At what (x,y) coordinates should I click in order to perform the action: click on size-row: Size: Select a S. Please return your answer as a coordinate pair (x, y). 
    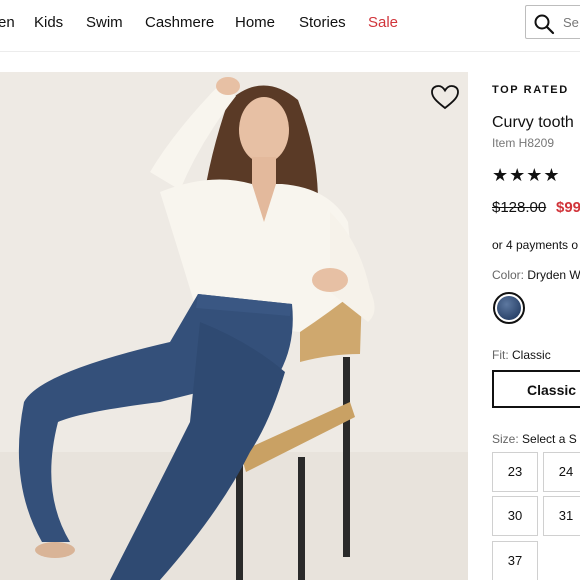
    Looking at the image, I should click on (534, 439).